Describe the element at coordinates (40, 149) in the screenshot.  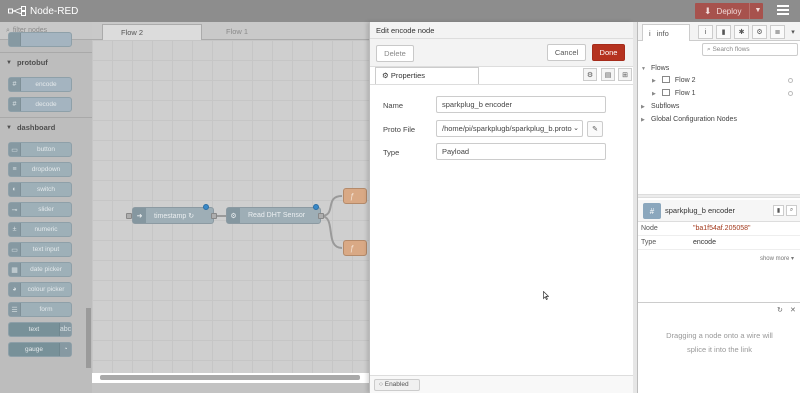
I see `palette-node-button: ▭ button` at that location.